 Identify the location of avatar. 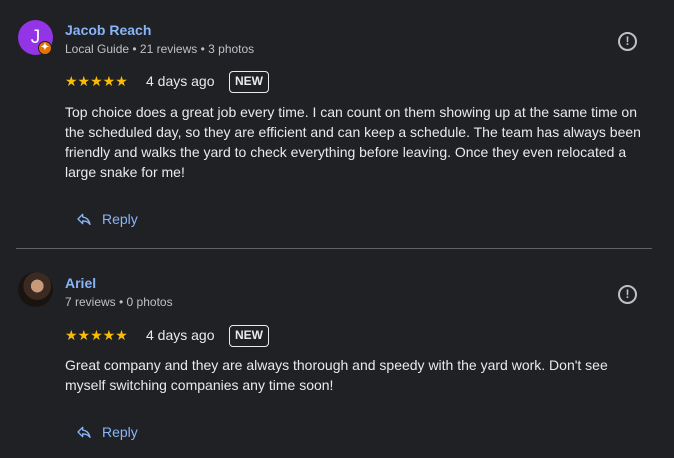
(35, 289).